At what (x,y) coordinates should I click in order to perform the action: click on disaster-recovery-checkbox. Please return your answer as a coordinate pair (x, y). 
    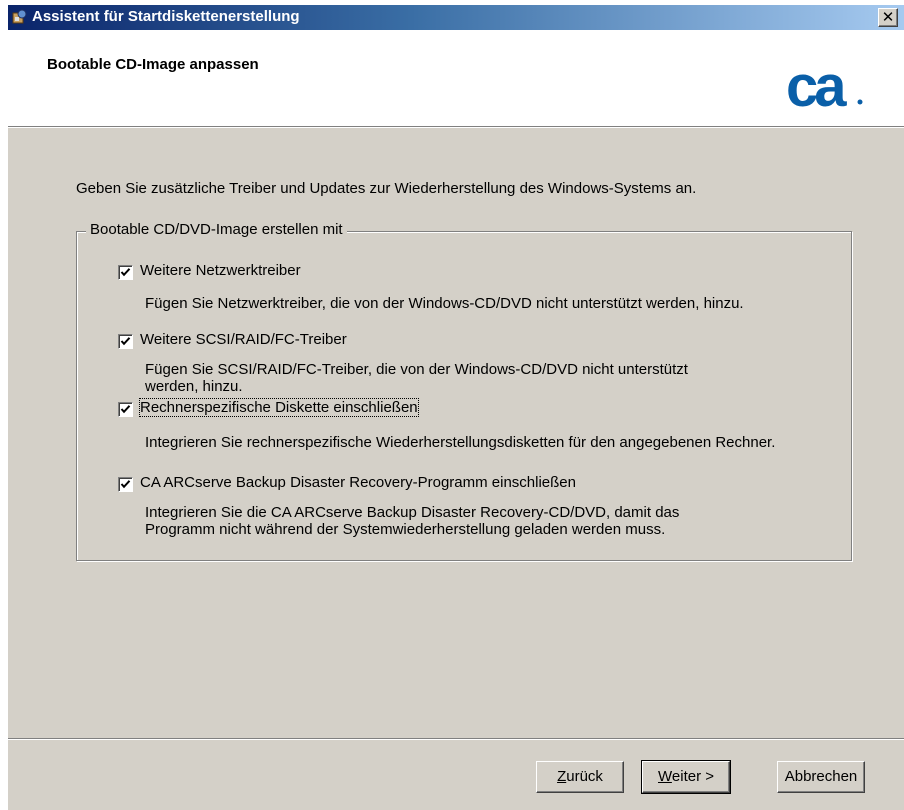
    Looking at the image, I should click on (125, 484).